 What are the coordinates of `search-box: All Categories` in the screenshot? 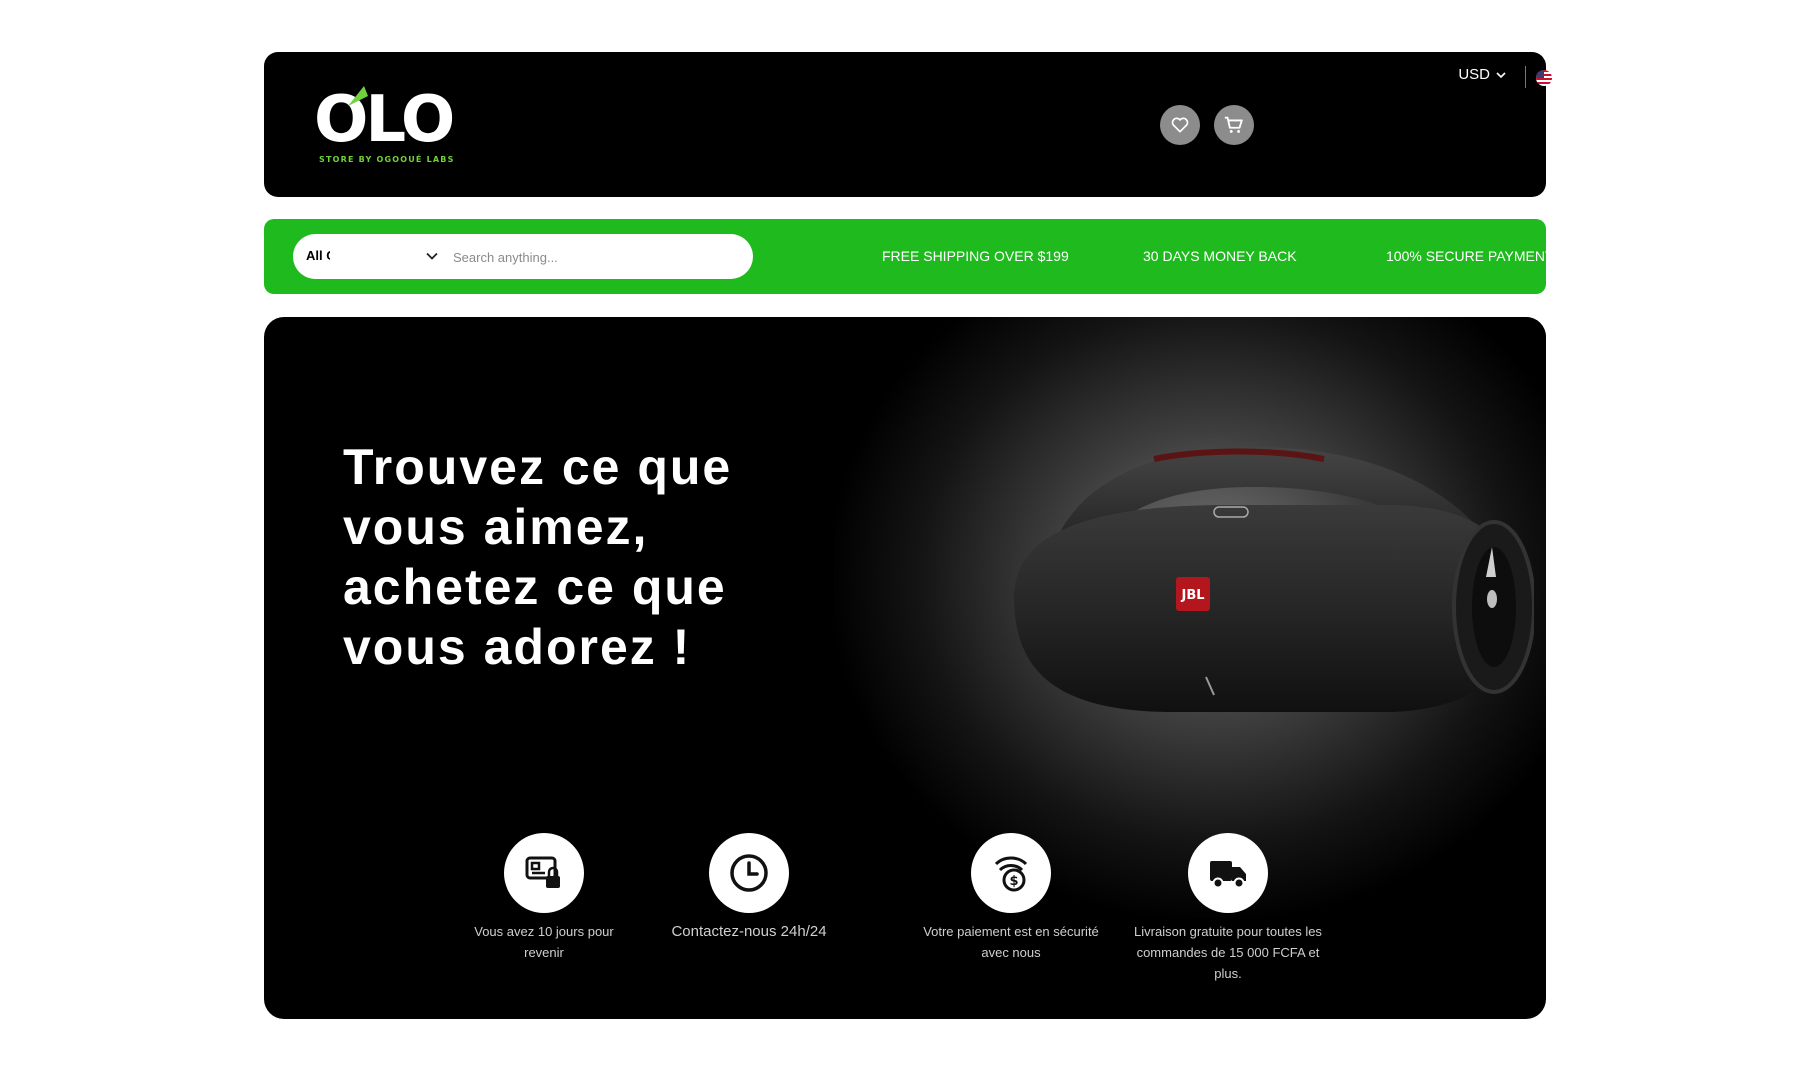 It's located at (523, 256).